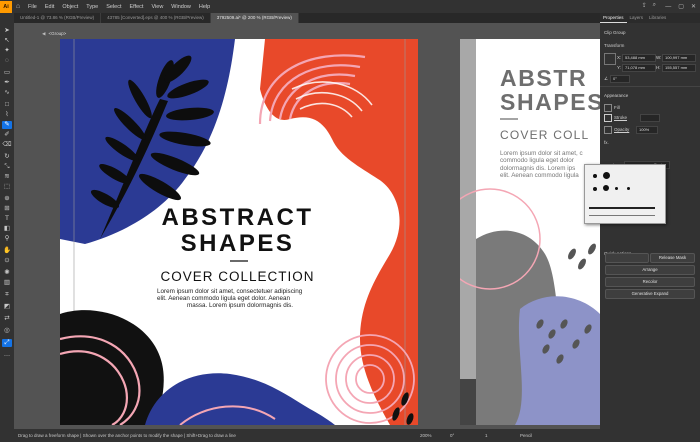 The width and height of the screenshot is (700, 442). What do you see at coordinates (426, 435) in the screenshot?
I see `zoom-level: 200%` at bounding box center [426, 435].